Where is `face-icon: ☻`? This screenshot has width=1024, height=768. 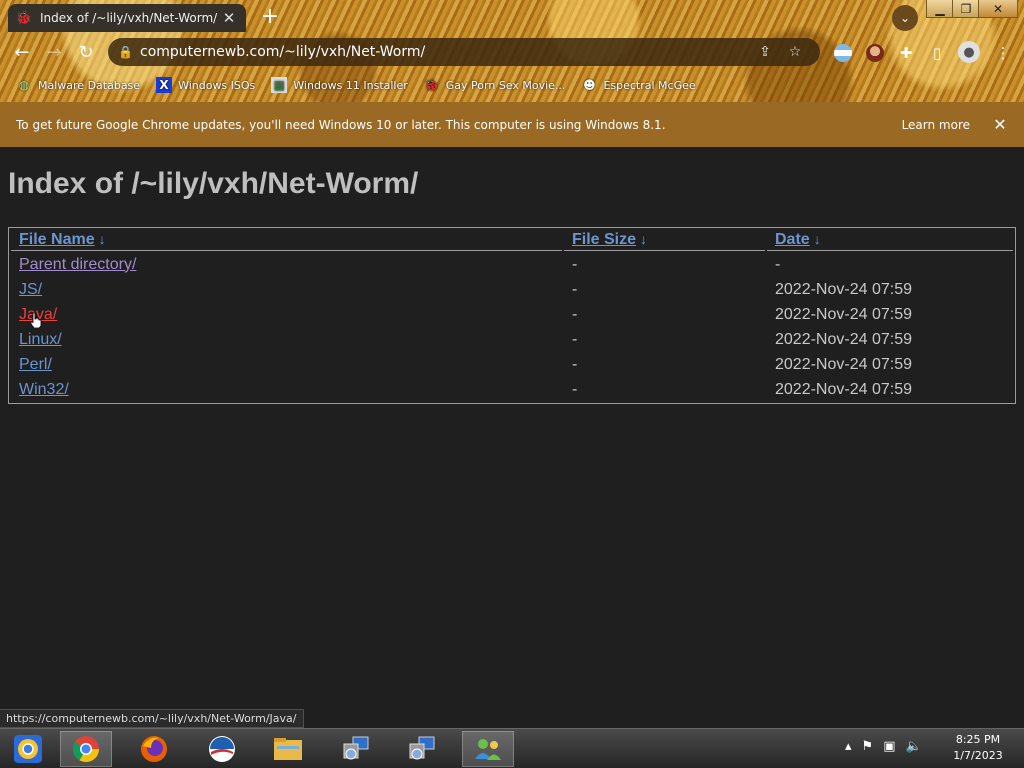 face-icon: ☻ is located at coordinates (589, 85).